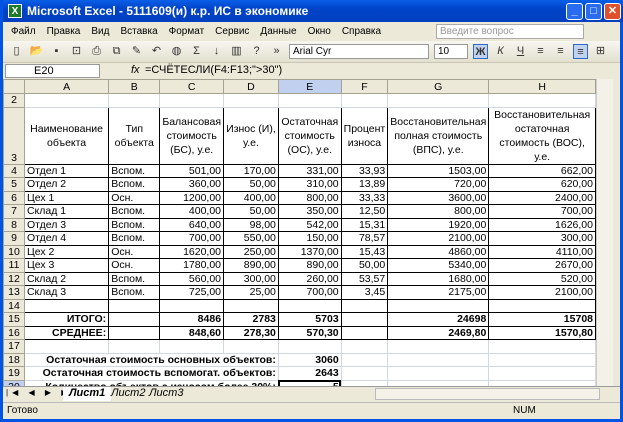 The image size is (623, 422). Describe the element at coordinates (309, 359) in the screenshot. I see `summary-value: 3060` at that location.